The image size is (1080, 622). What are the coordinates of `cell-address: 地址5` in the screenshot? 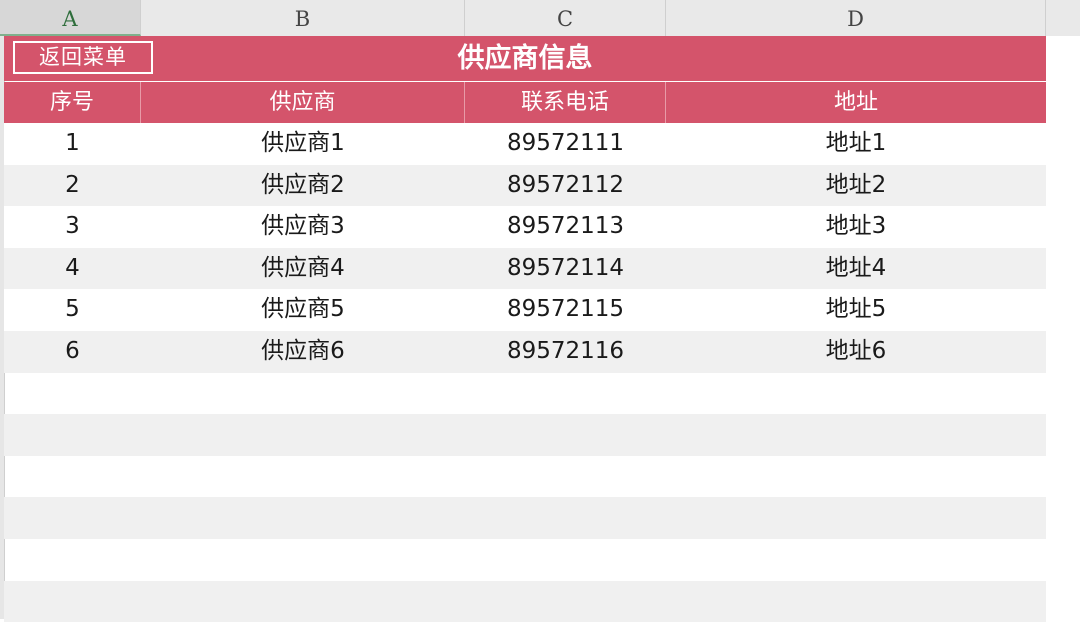 It's located at (856, 310).